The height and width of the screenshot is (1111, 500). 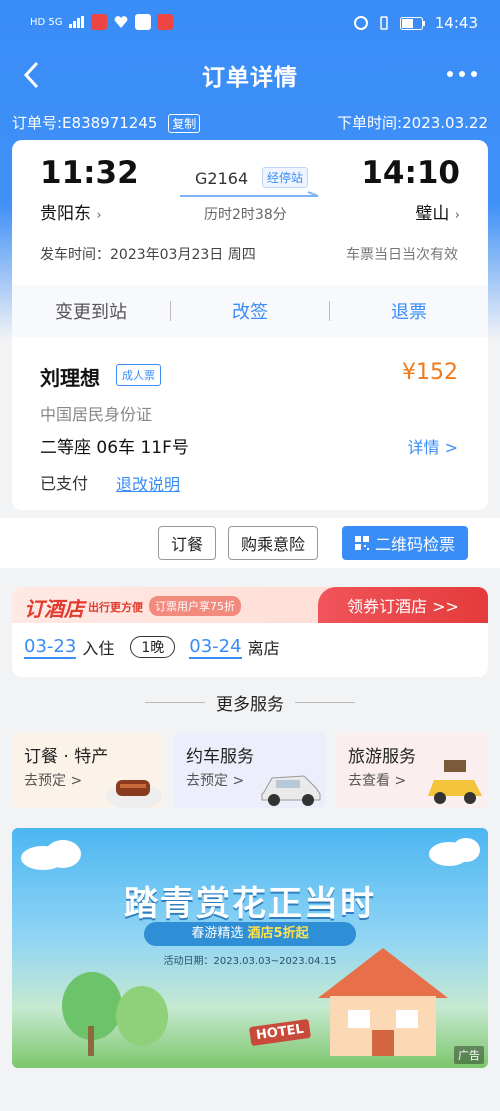 I want to click on reschedule-button: 改签, so click(x=250, y=311).